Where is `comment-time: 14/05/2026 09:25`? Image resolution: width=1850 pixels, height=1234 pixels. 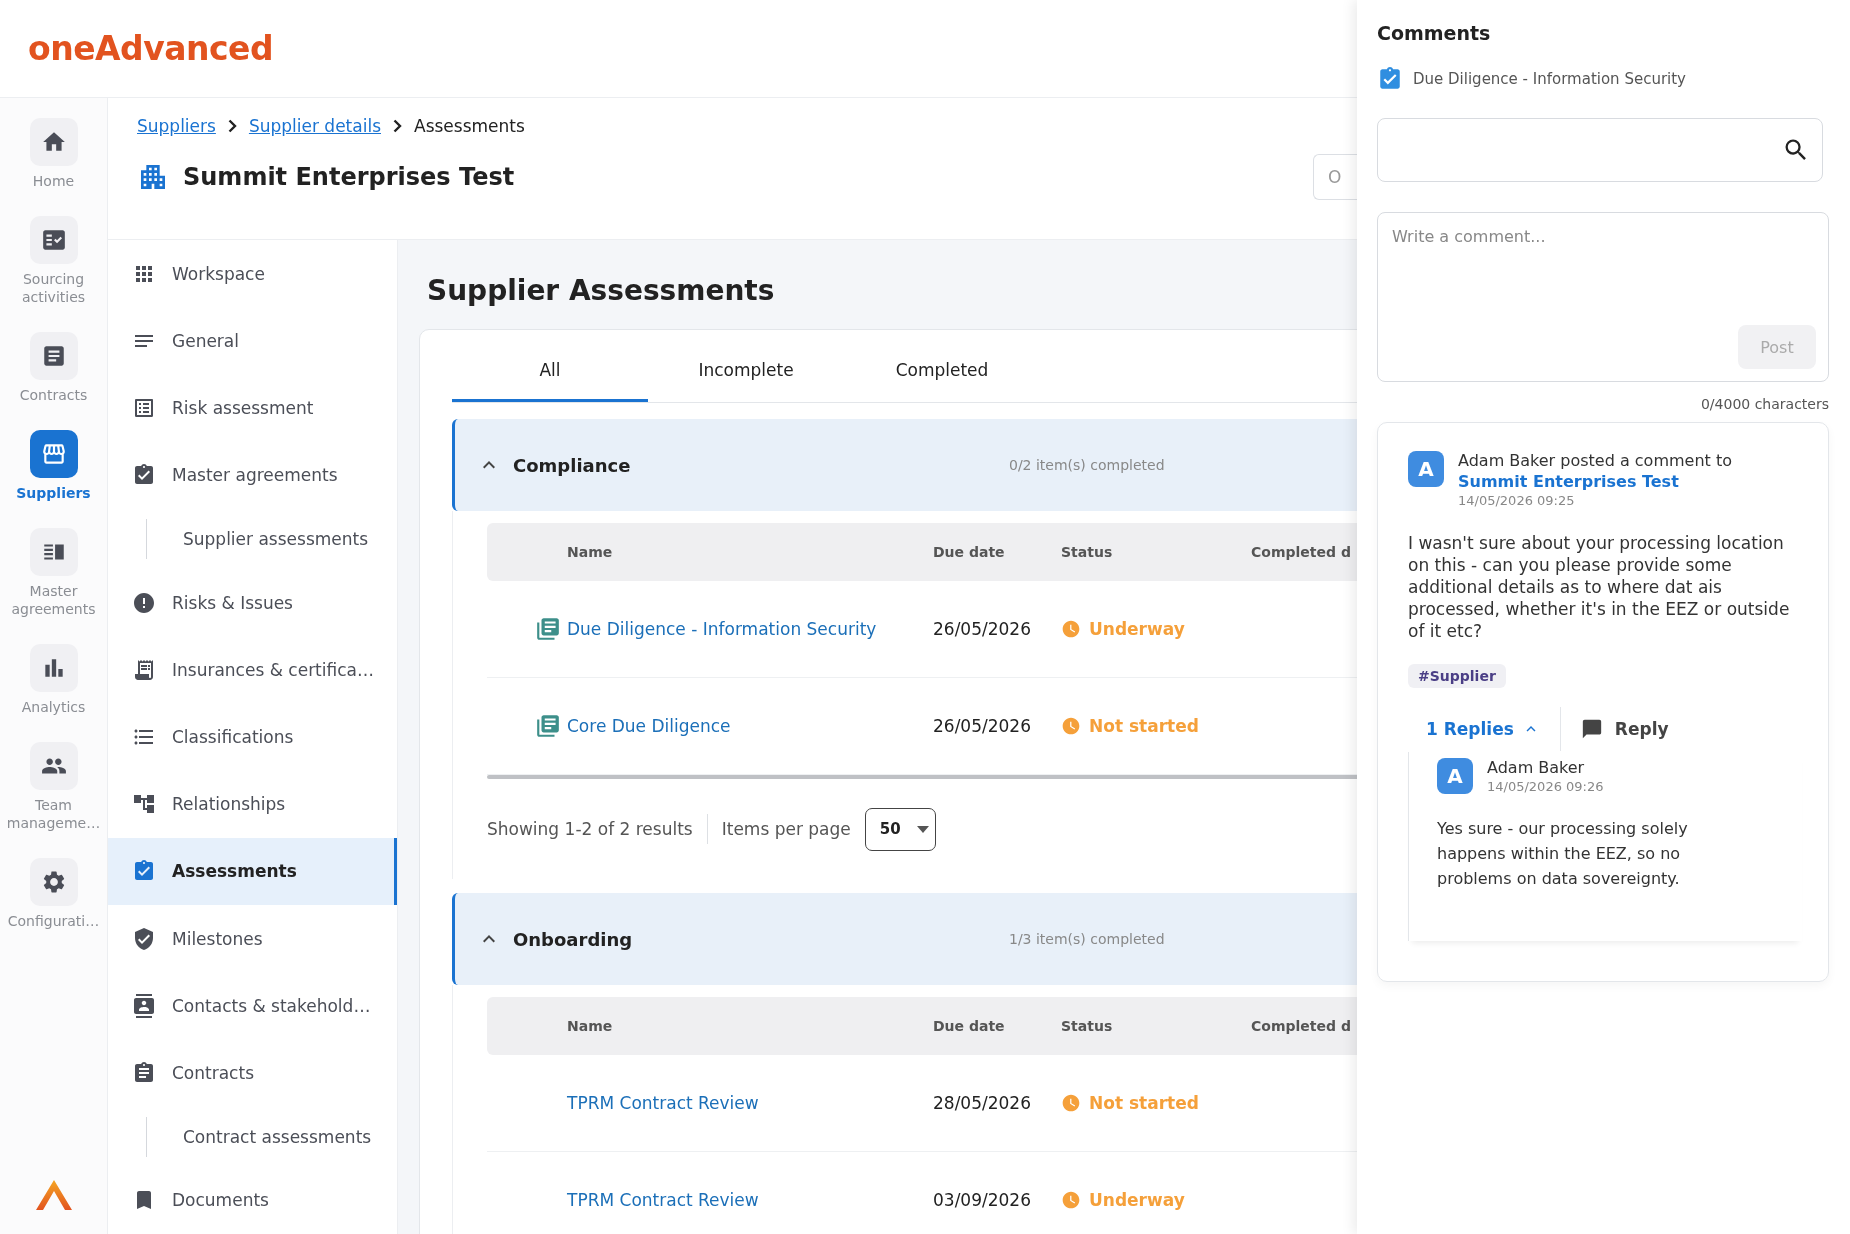
comment-time: 14/05/2026 09:25 is located at coordinates (1517, 500).